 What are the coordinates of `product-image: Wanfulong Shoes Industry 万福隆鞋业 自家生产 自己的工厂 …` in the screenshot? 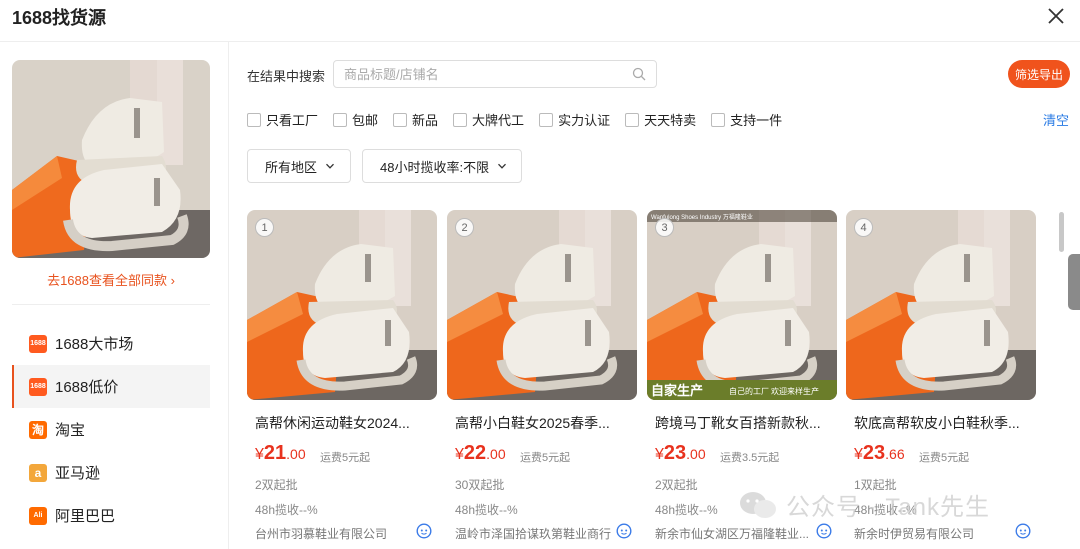 It's located at (742, 305).